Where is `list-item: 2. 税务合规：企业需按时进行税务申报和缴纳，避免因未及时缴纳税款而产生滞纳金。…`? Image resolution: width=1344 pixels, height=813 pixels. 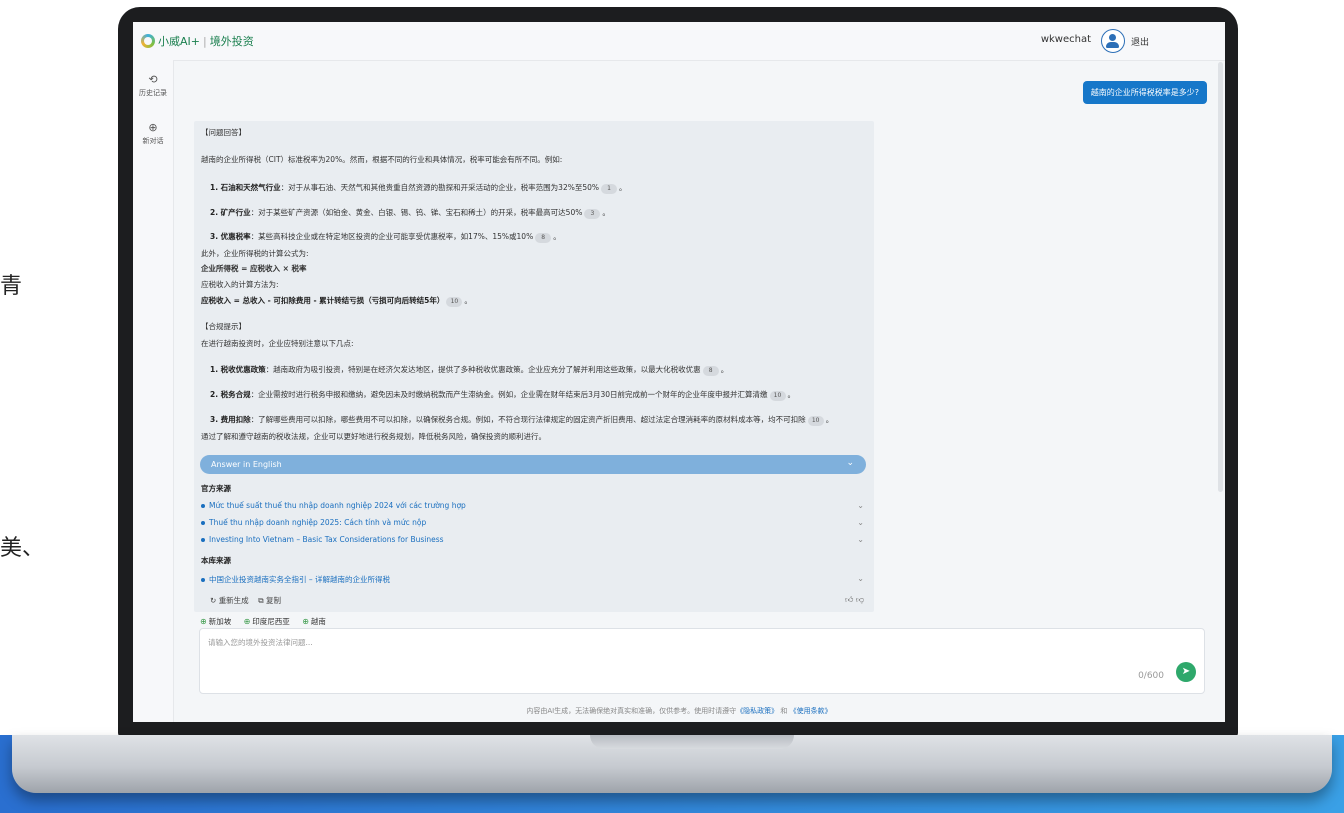 list-item: 2. 税务合规：企业需按时进行税务申报和缴纳，避免因未及时缴纳税款而产生滞纳金。… is located at coordinates (502, 395).